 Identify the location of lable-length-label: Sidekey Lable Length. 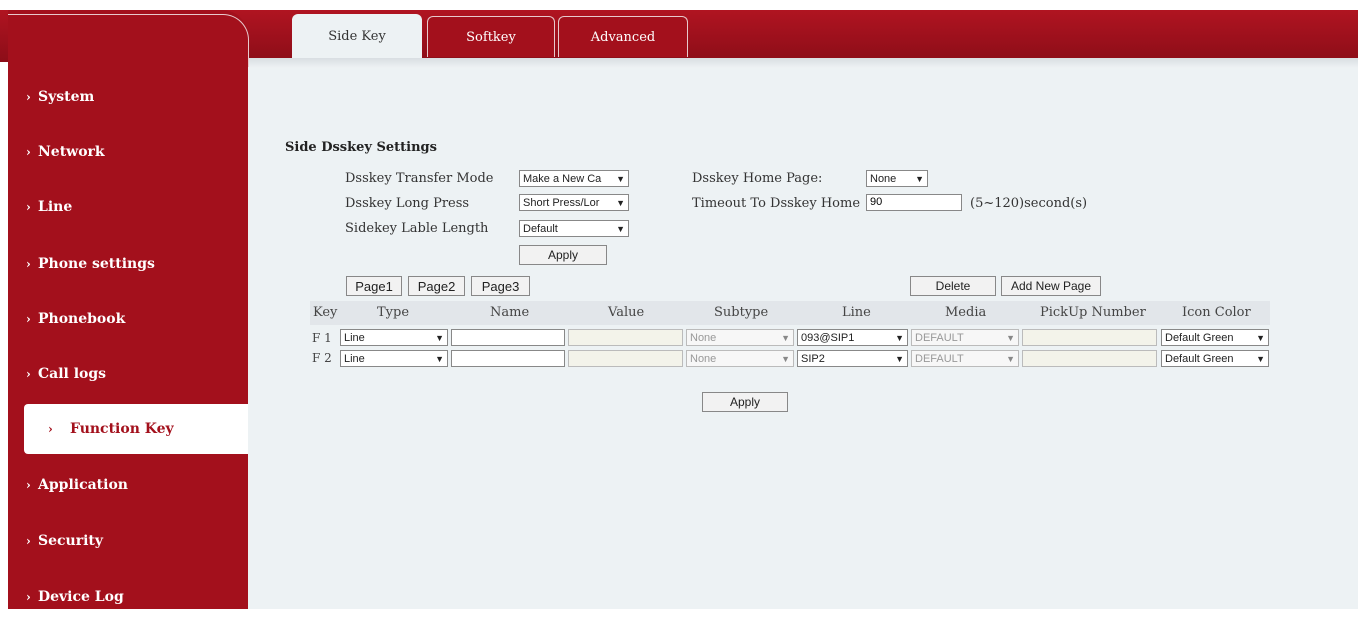
(417, 228).